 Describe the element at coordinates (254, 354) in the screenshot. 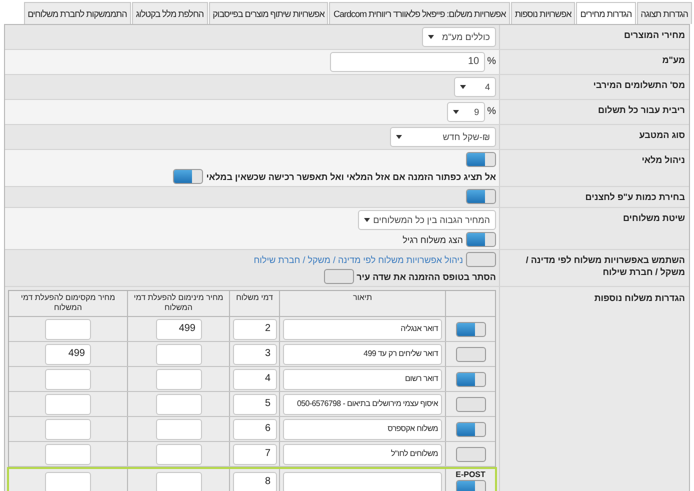

I see `input-field: 3` at that location.